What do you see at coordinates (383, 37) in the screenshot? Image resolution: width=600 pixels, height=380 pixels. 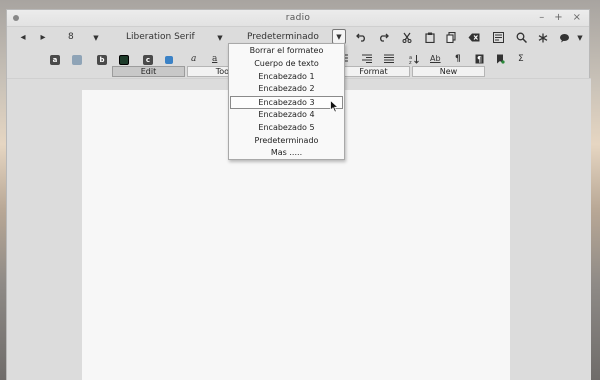 I see `redo-icon` at bounding box center [383, 37].